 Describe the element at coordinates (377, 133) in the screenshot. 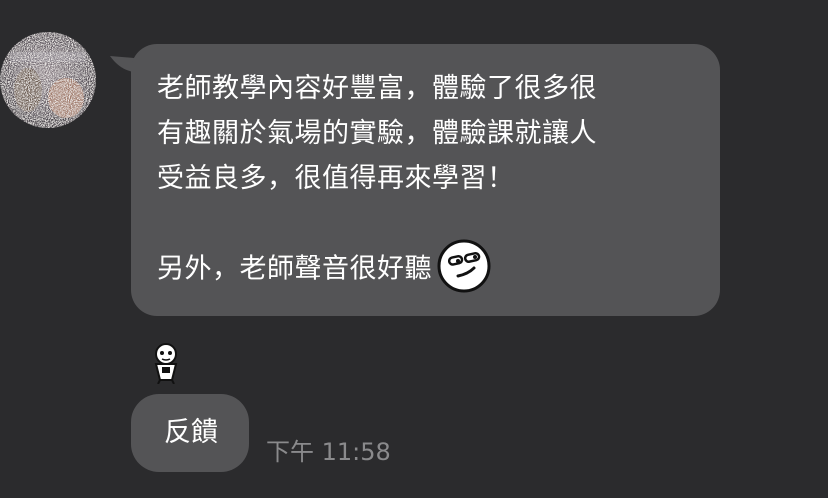

I see `message-line: 有趣關於氣場的實驗，體驗課就讓人` at that location.